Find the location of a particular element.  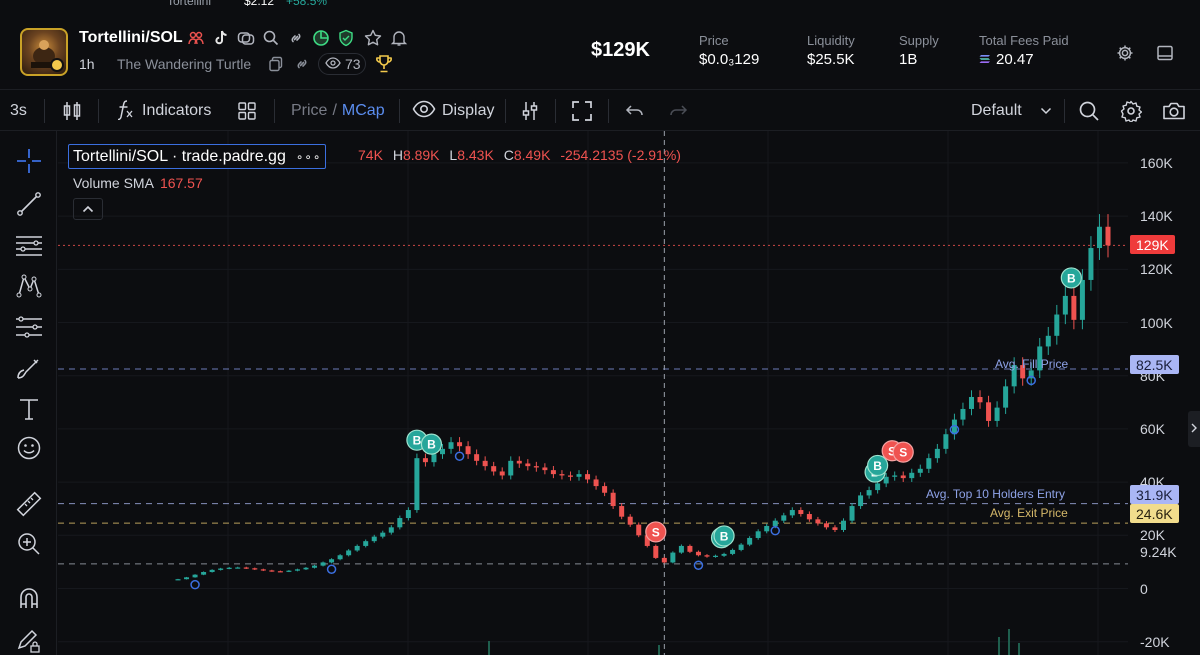

link-icon is located at coordinates (296, 38).